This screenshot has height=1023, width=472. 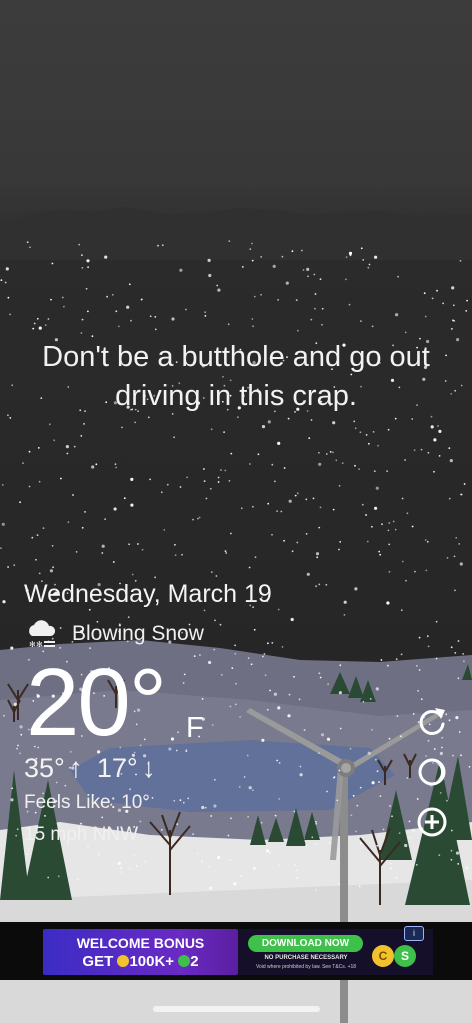 I want to click on home-indicator, so click(x=236, y=1009).